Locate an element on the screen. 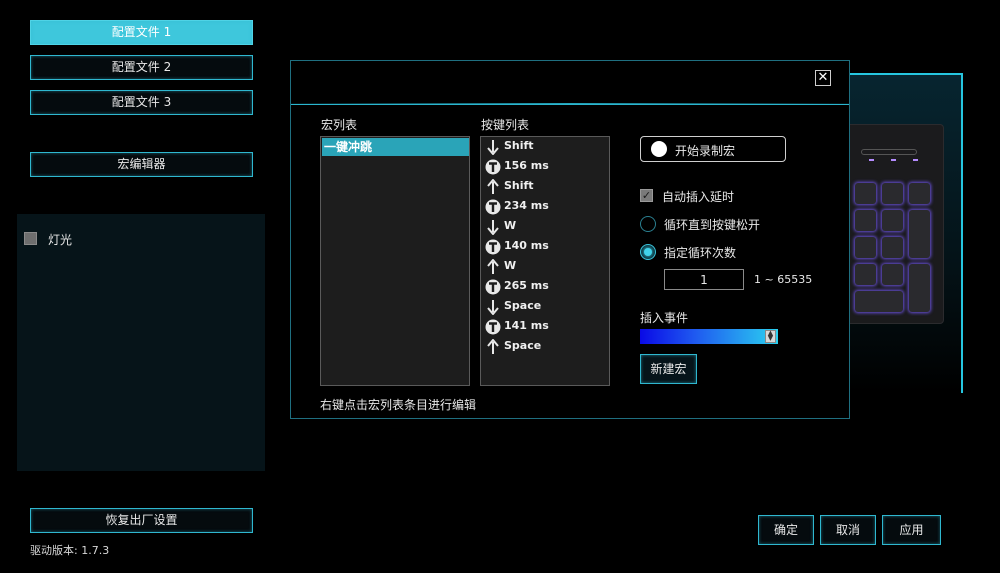  key-event-row: 234 ms is located at coordinates (545, 207).